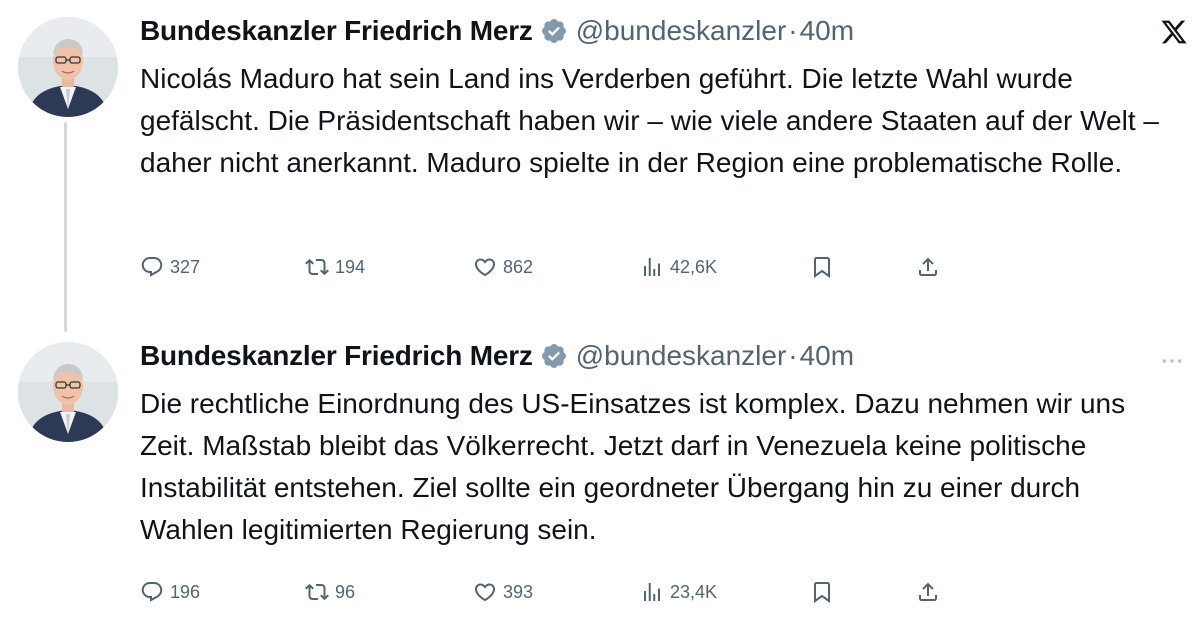 Image resolution: width=1200 pixels, height=635 pixels. Describe the element at coordinates (1172, 361) in the screenshot. I see `more-icon` at that location.